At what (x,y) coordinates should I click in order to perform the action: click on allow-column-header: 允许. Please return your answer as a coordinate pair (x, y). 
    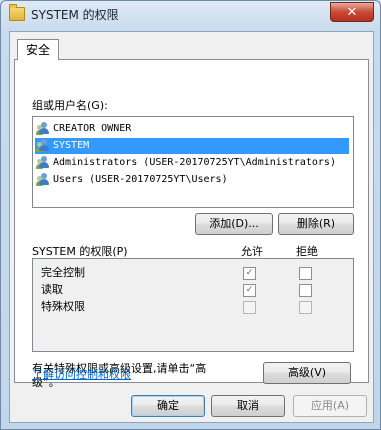
    Looking at the image, I should click on (252, 251).